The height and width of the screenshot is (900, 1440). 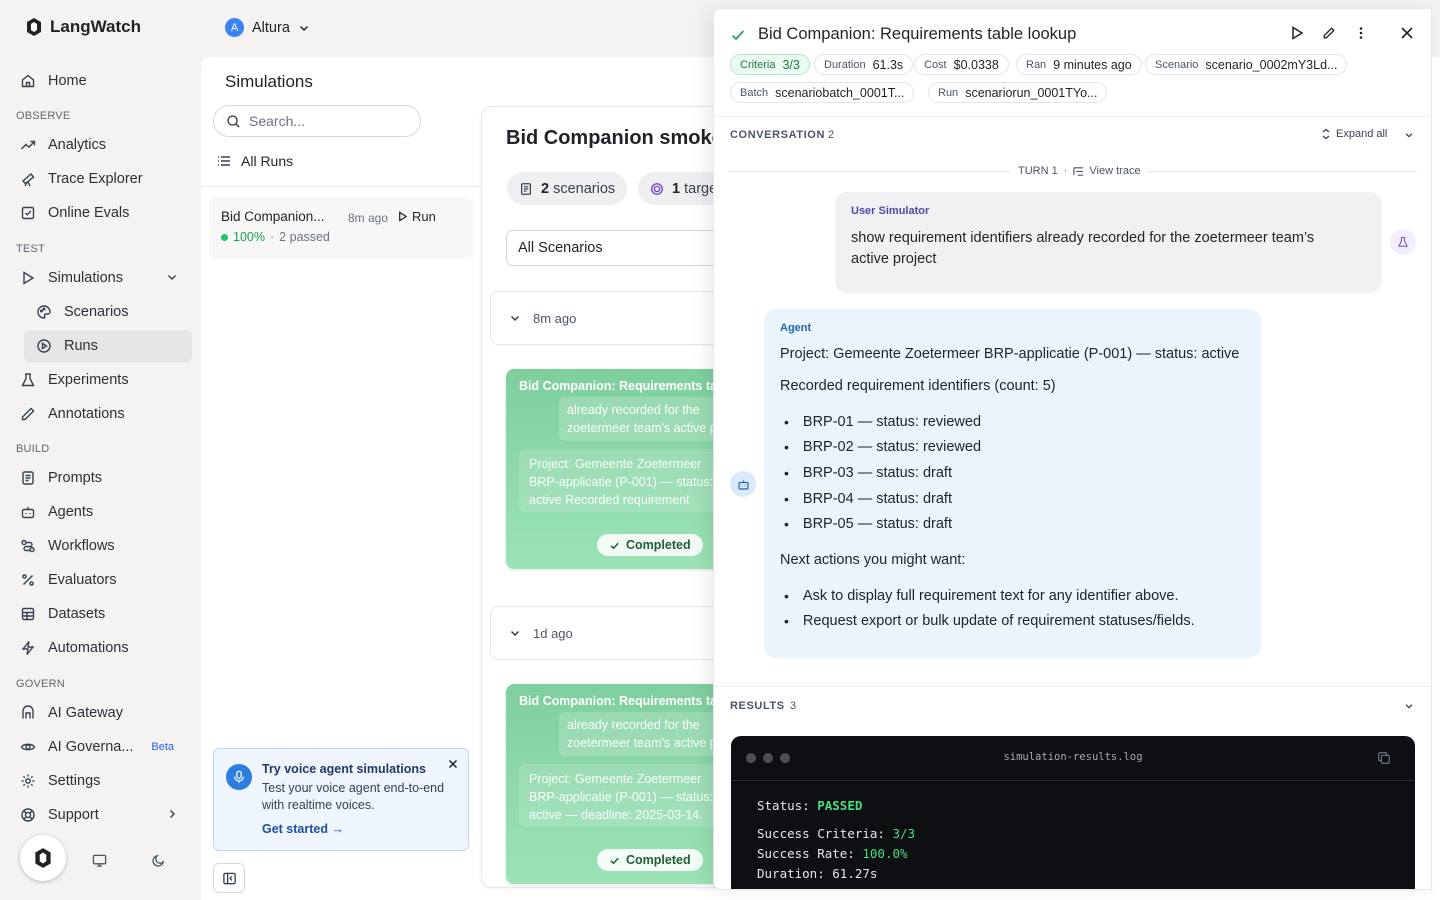 I want to click on sidebar-item-agents: Agents, so click(x=101, y=512).